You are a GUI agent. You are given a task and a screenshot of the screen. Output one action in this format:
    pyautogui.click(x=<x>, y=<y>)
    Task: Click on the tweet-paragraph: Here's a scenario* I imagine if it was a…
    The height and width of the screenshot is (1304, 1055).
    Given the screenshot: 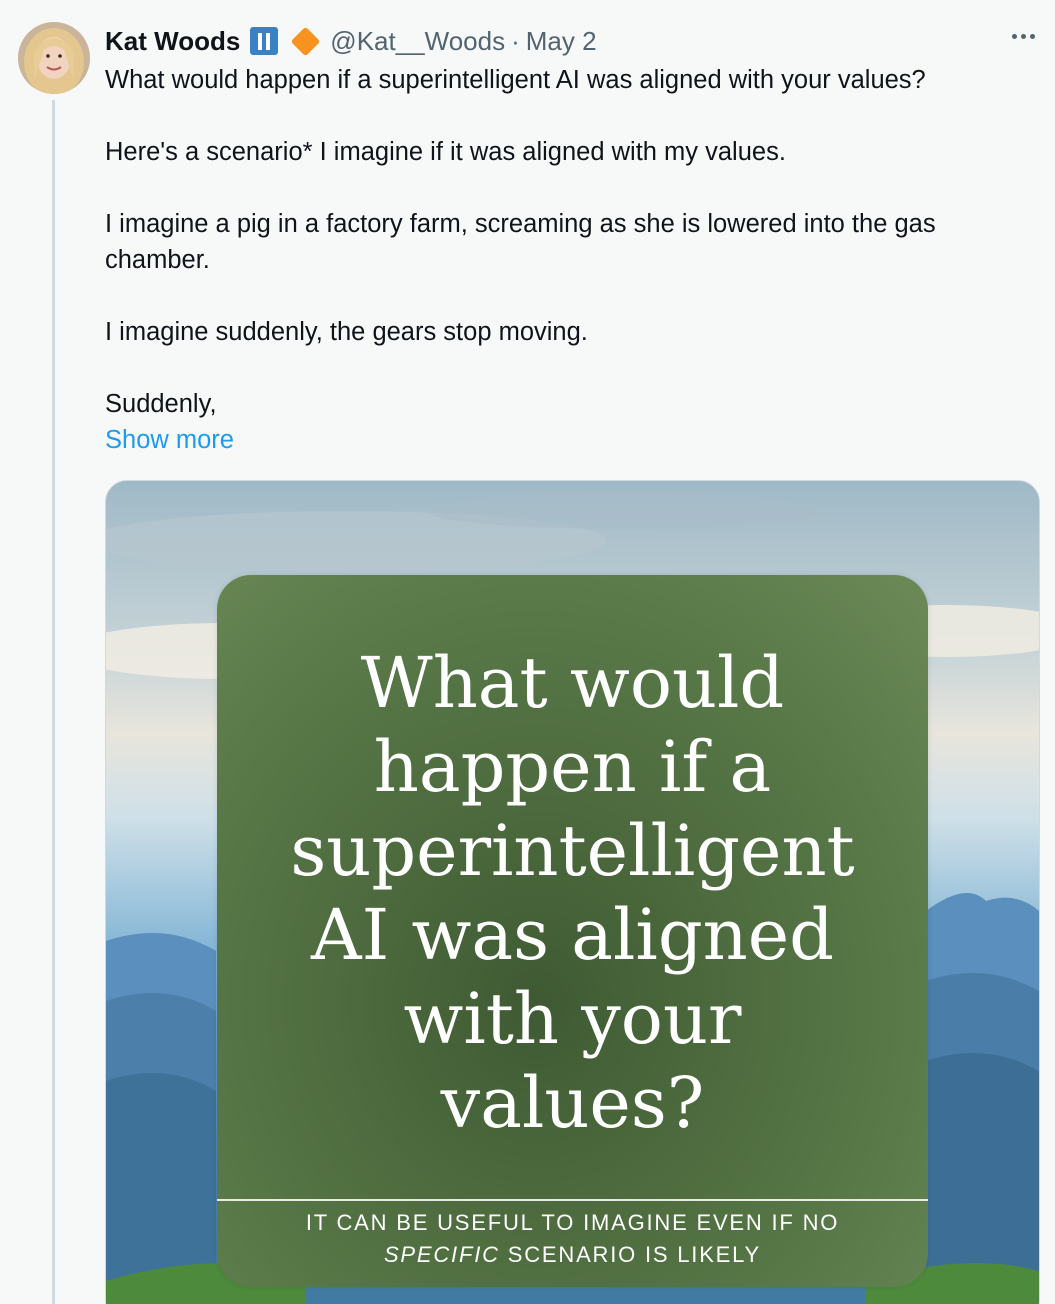 What is the action you would take?
    pyautogui.click(x=445, y=152)
    